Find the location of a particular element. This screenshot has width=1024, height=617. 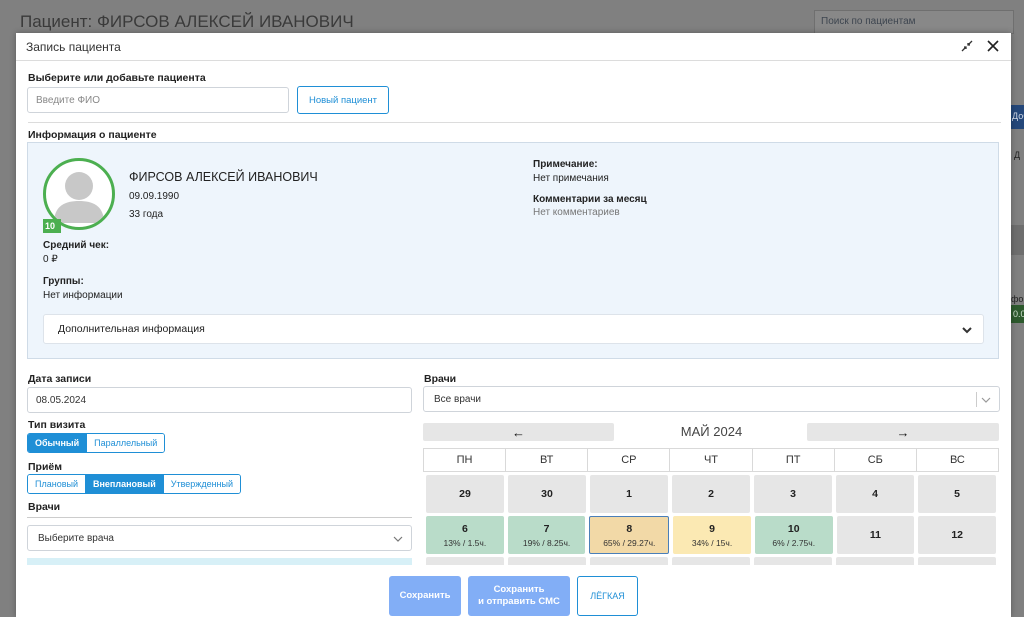

extra-info-accordion: Дополнительная информация is located at coordinates (513, 329).